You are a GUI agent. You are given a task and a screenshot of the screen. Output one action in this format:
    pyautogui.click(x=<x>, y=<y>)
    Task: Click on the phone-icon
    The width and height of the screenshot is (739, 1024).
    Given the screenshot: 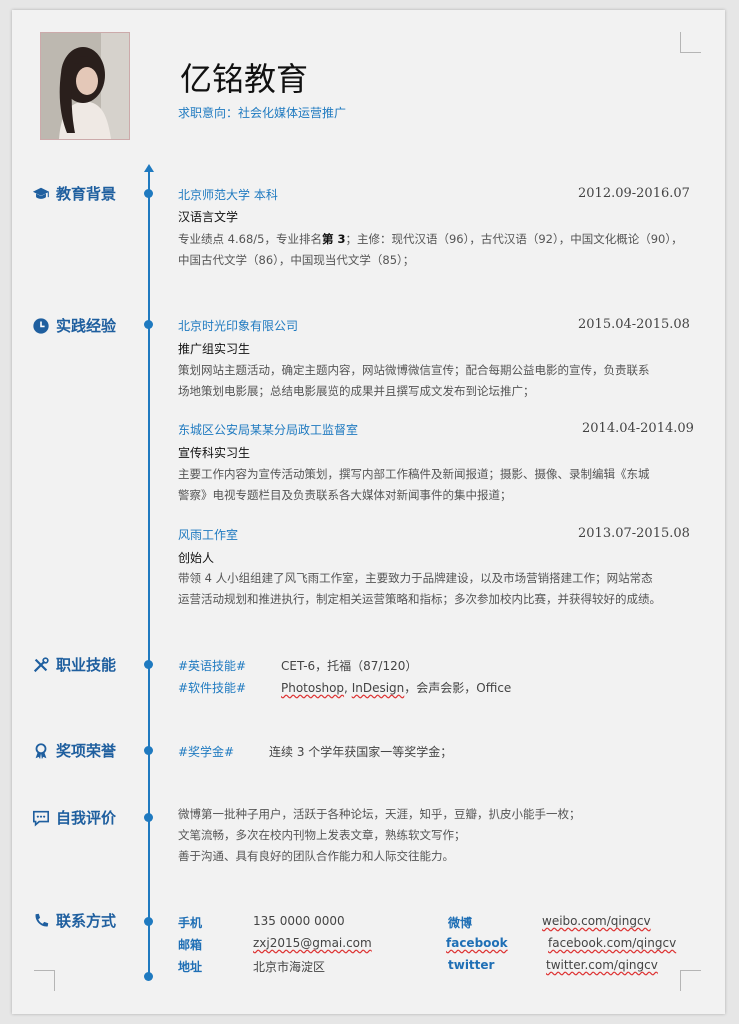 What is the action you would take?
    pyautogui.click(x=42, y=919)
    